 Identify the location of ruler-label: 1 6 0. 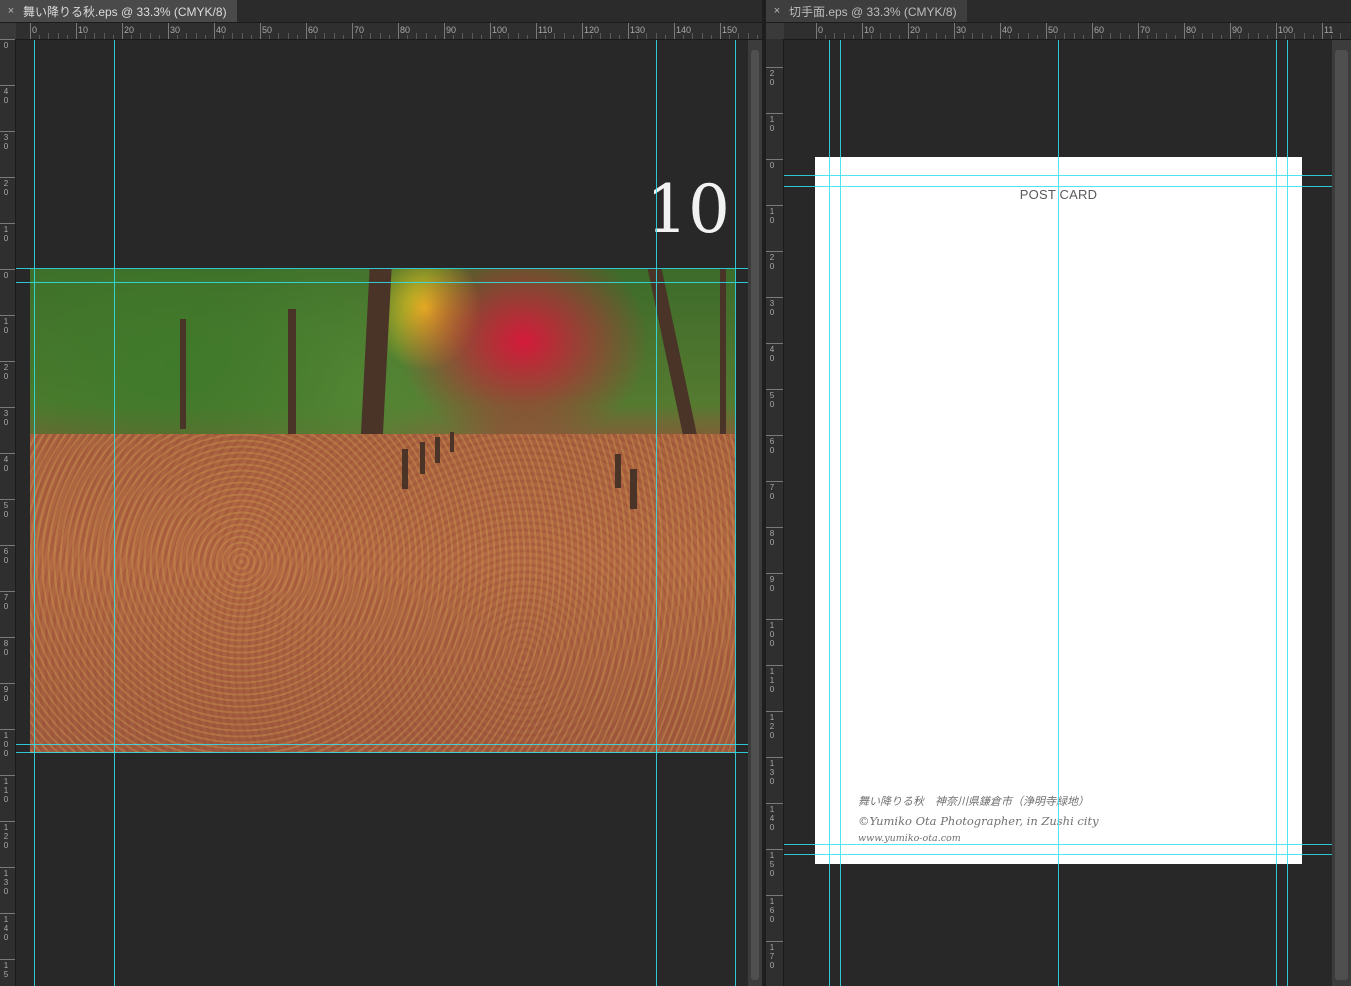
(772, 910).